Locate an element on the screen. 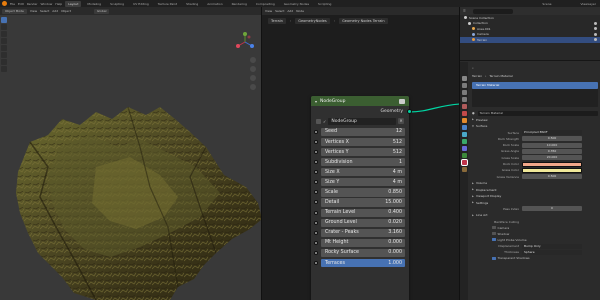 The image size is (600, 300). viewport-menu-add: Add is located at coordinates (55, 11).